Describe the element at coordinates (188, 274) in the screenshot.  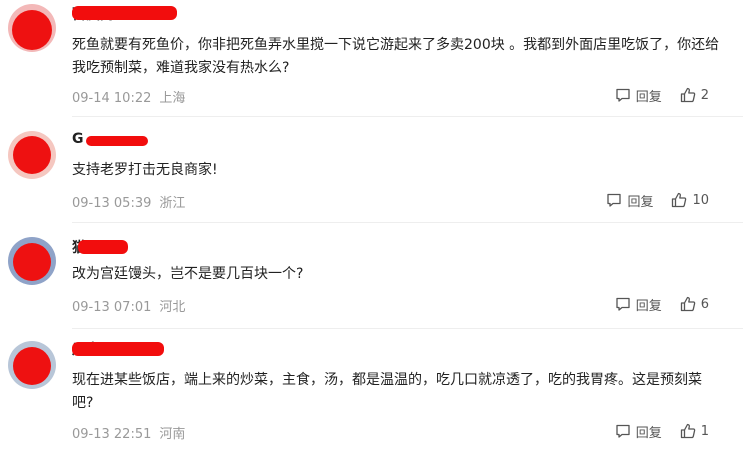
I see `comment-text: 改为宫廷馒头，岂不是要几百块一个?` at that location.